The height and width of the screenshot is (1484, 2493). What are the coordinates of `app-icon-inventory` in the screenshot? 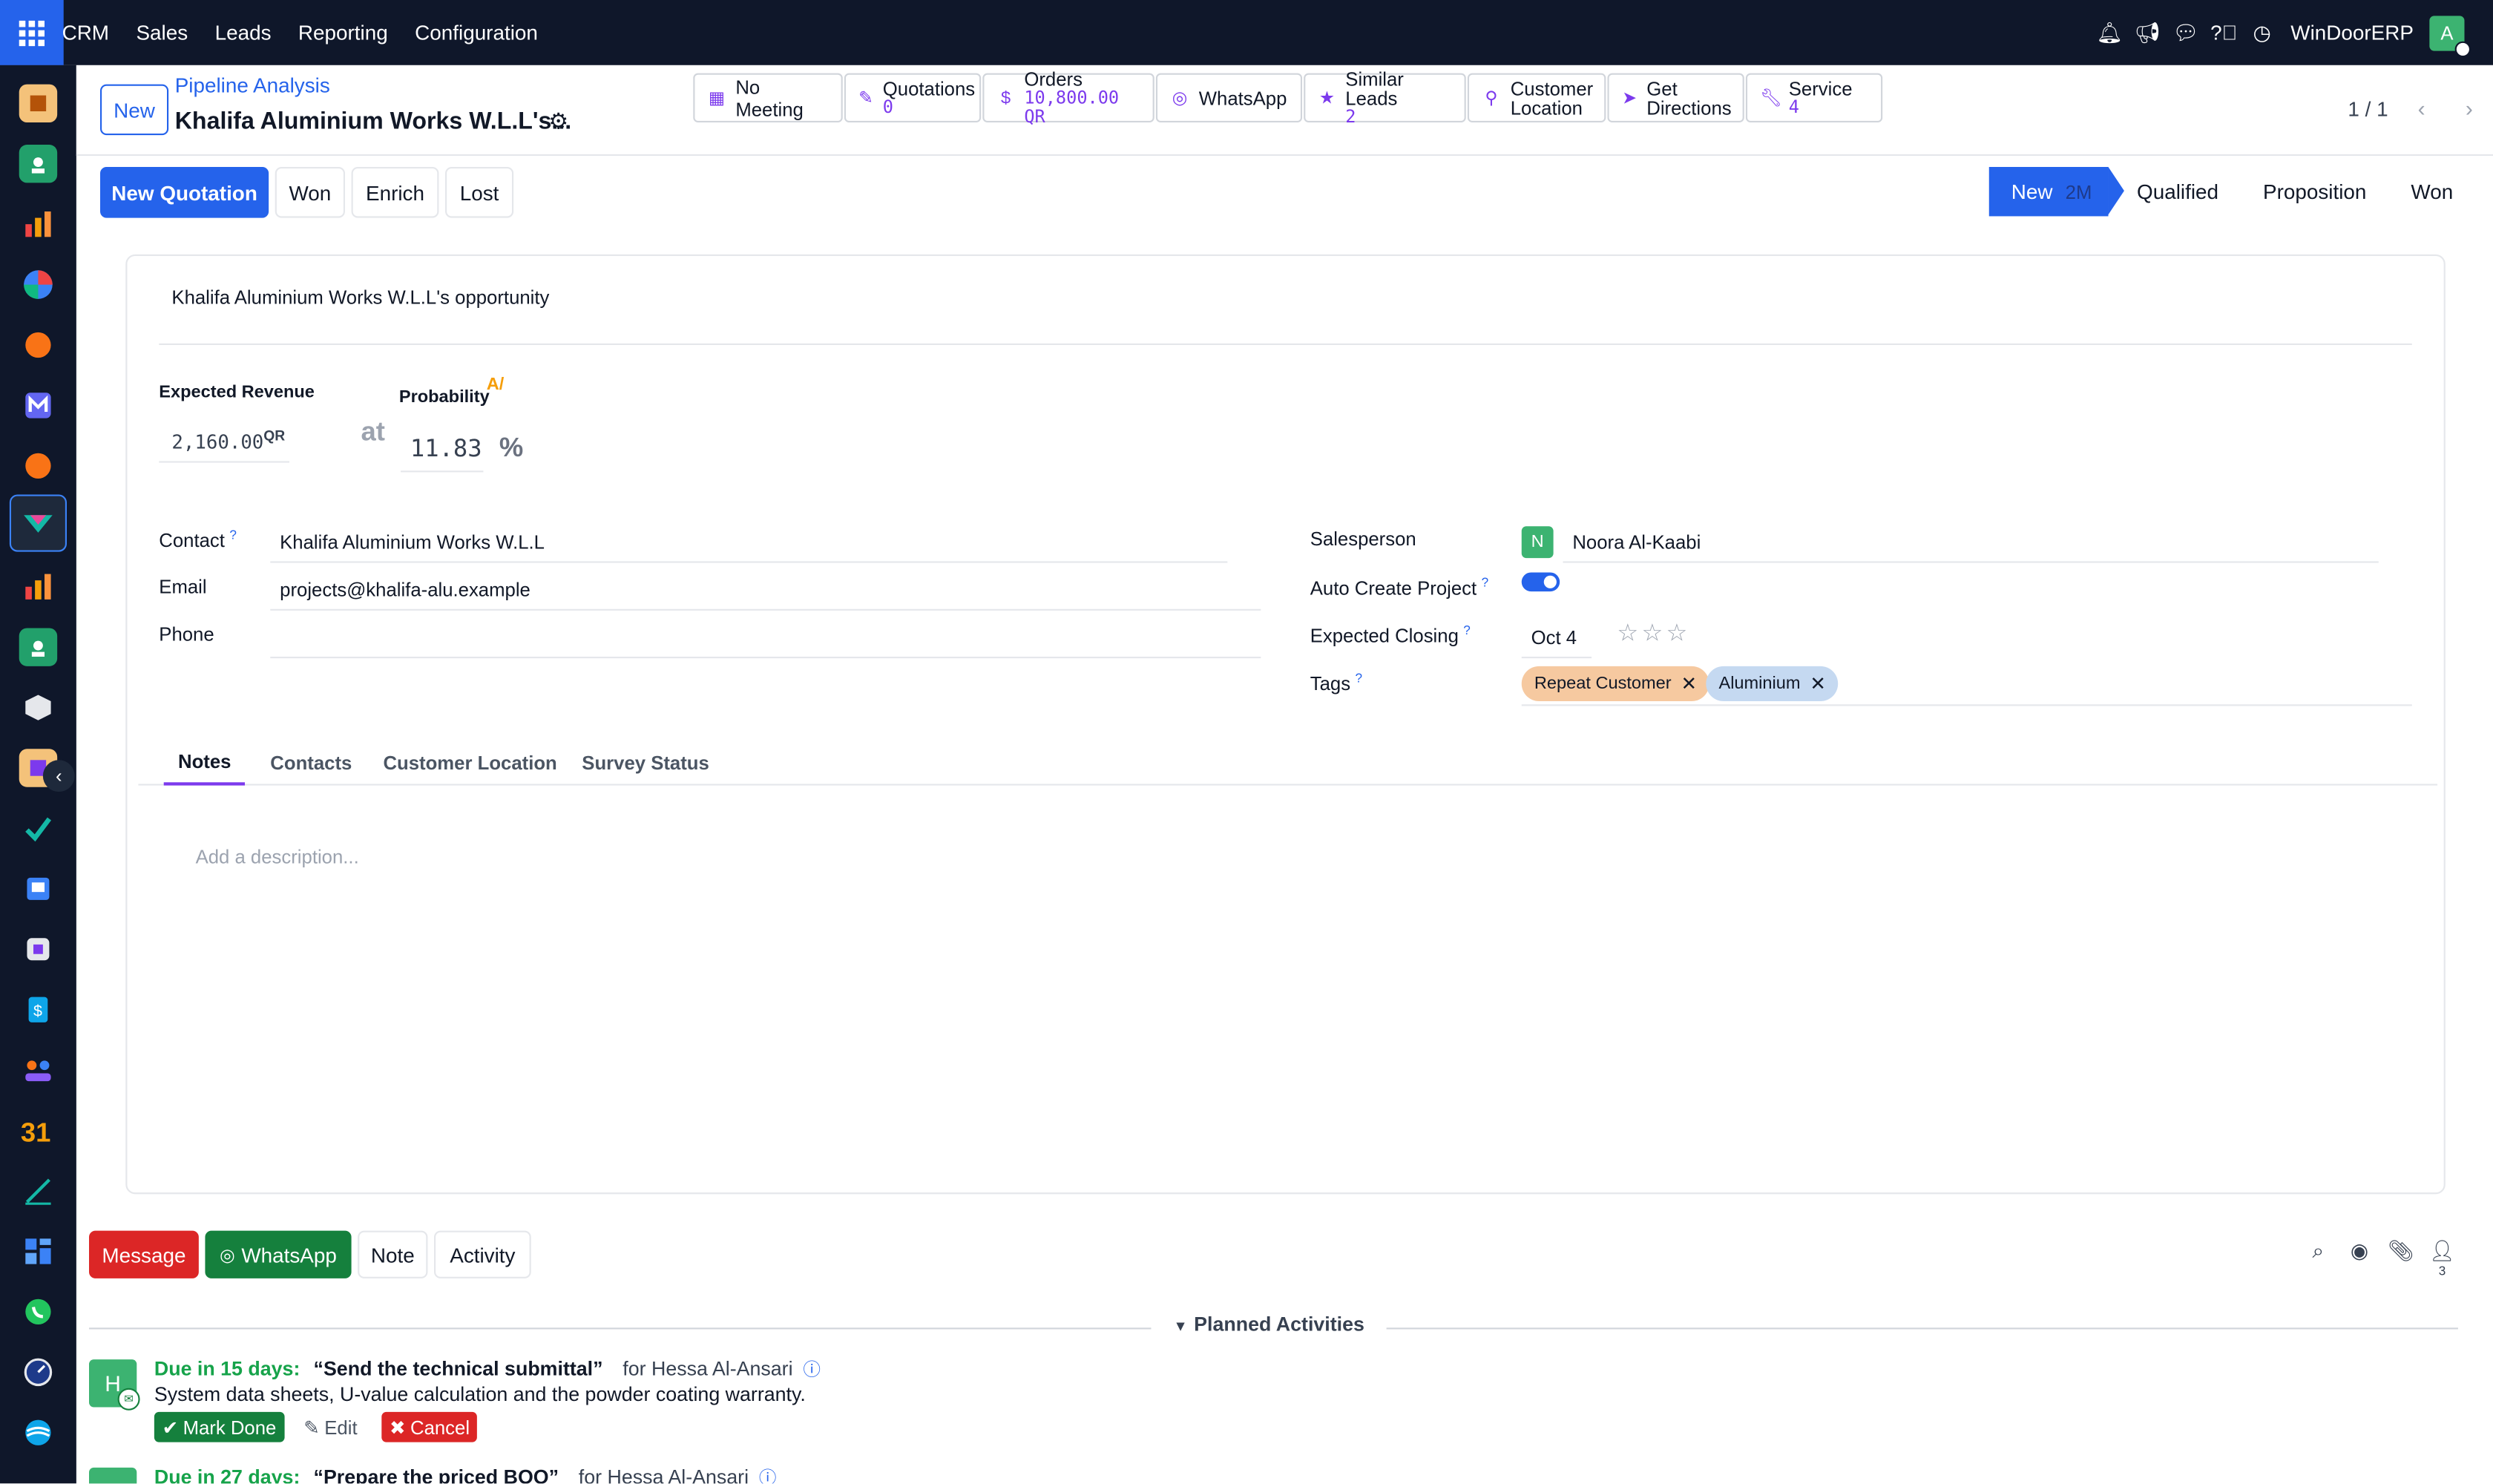 It's located at (38, 707).